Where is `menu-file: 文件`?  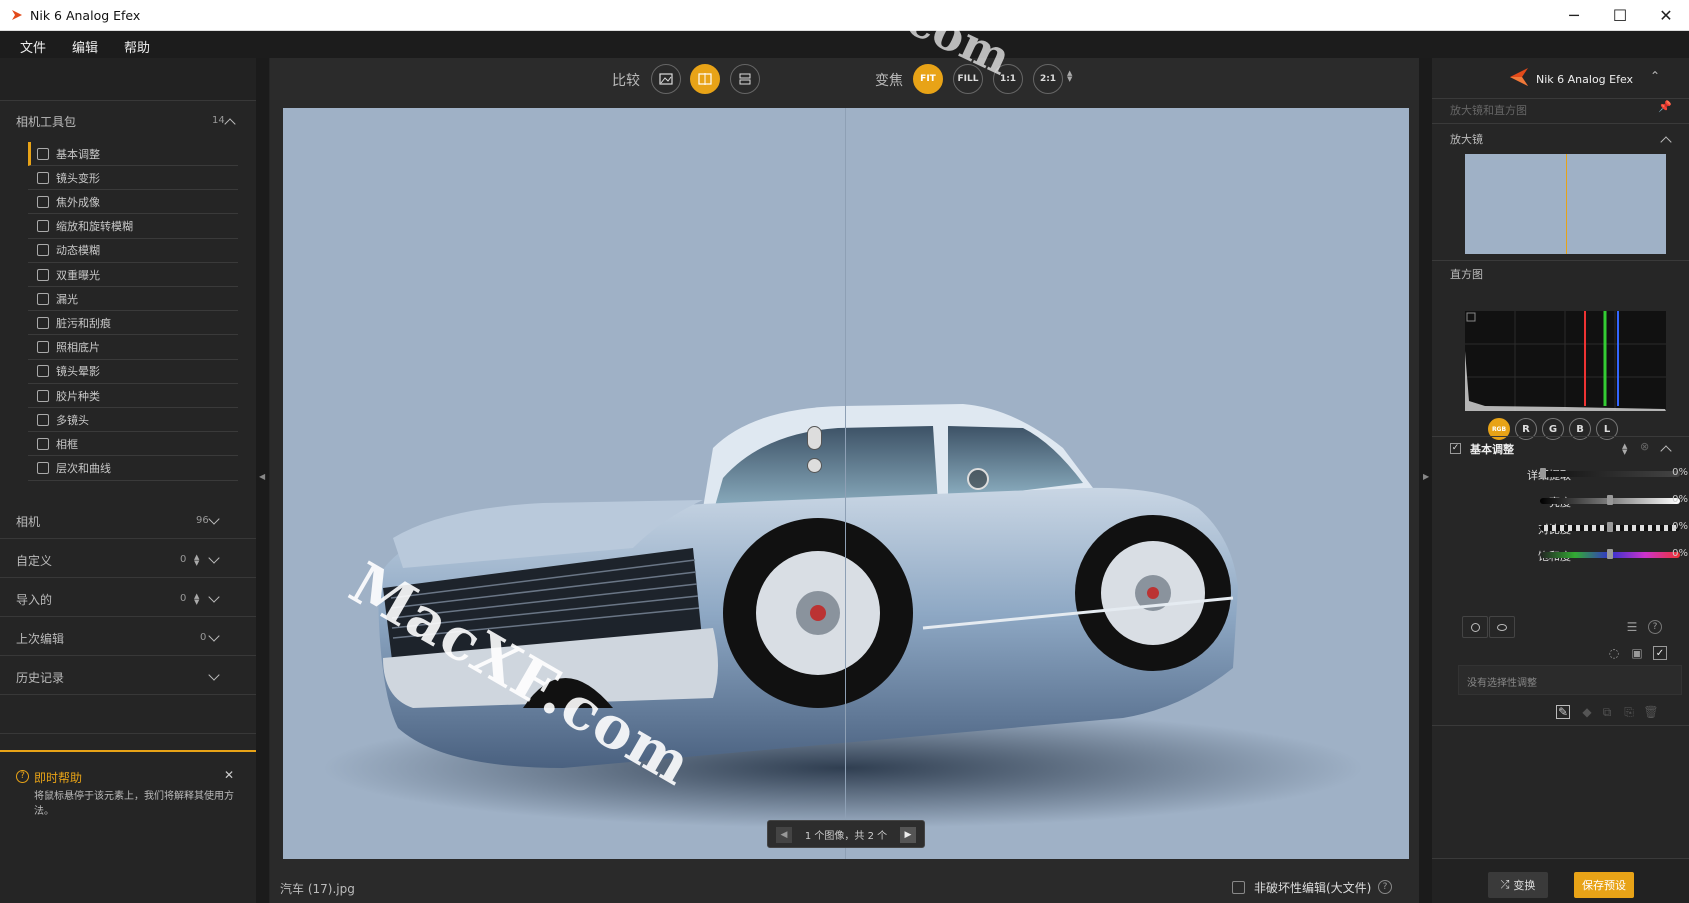
menu-file: 文件 is located at coordinates (33, 46).